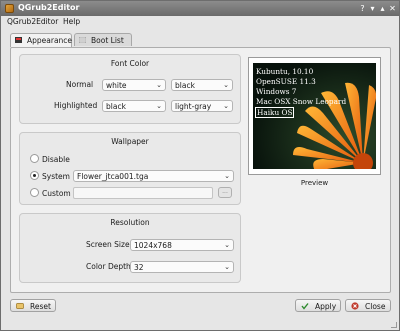 This screenshot has width=400, height=331. Describe the element at coordinates (285, 71) in the screenshot. I see `preview-entry: Kubuntu, 10.10` at that location.